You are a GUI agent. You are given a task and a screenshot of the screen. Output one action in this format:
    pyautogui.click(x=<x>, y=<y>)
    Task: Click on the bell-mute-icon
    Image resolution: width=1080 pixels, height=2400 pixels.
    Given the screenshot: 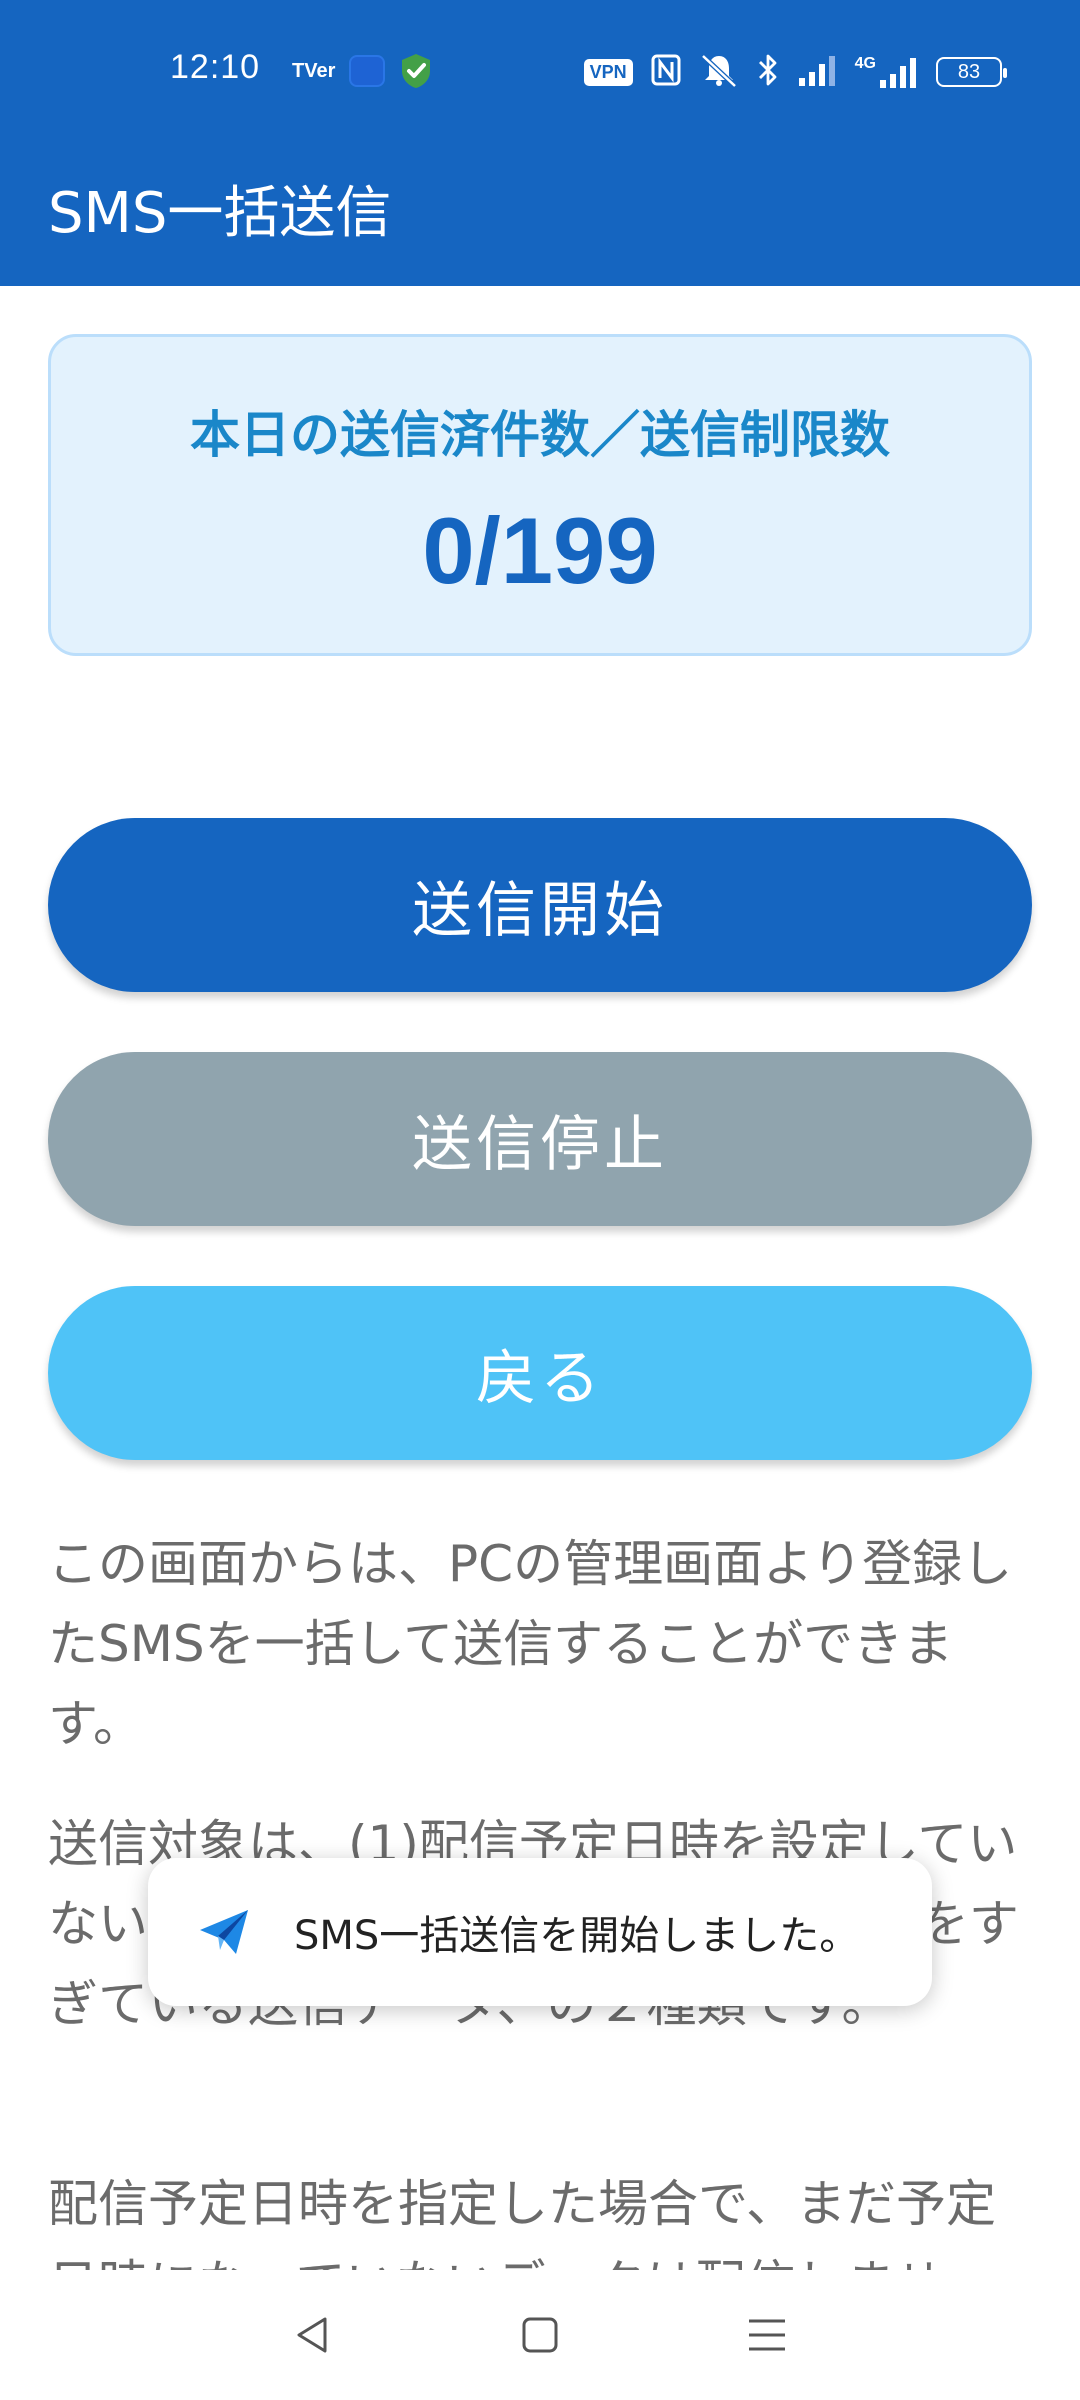 What is the action you would take?
    pyautogui.click(x=719, y=72)
    